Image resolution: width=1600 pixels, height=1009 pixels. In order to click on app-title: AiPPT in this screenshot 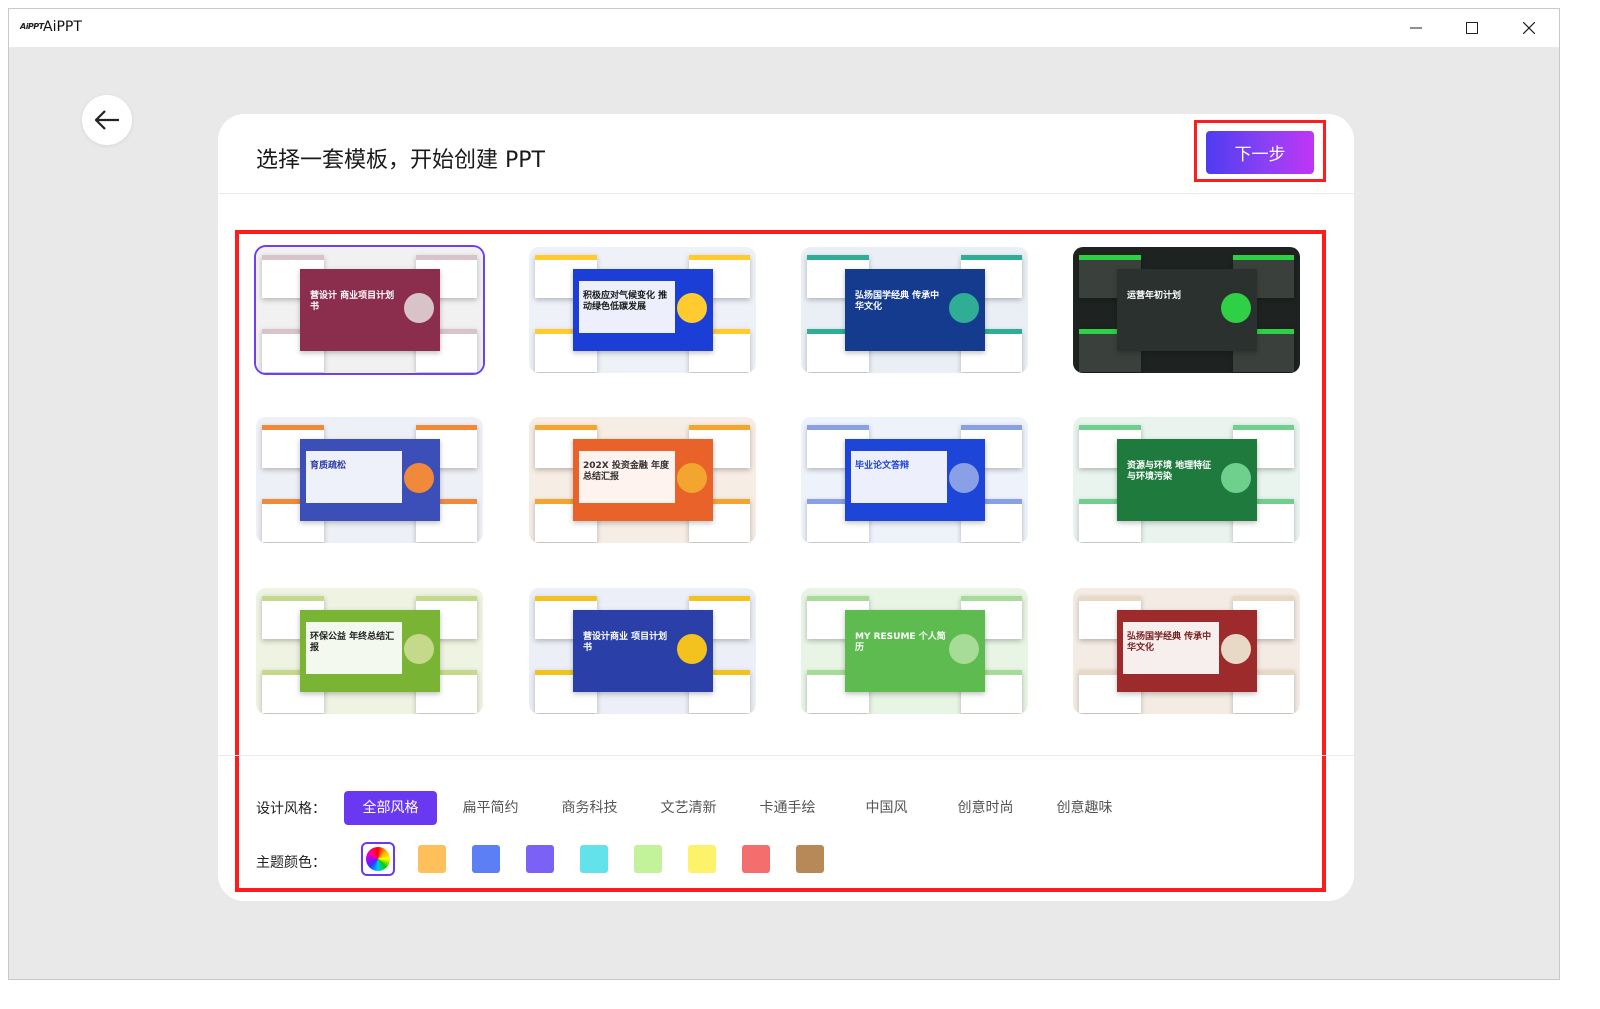, I will do `click(62, 27)`.